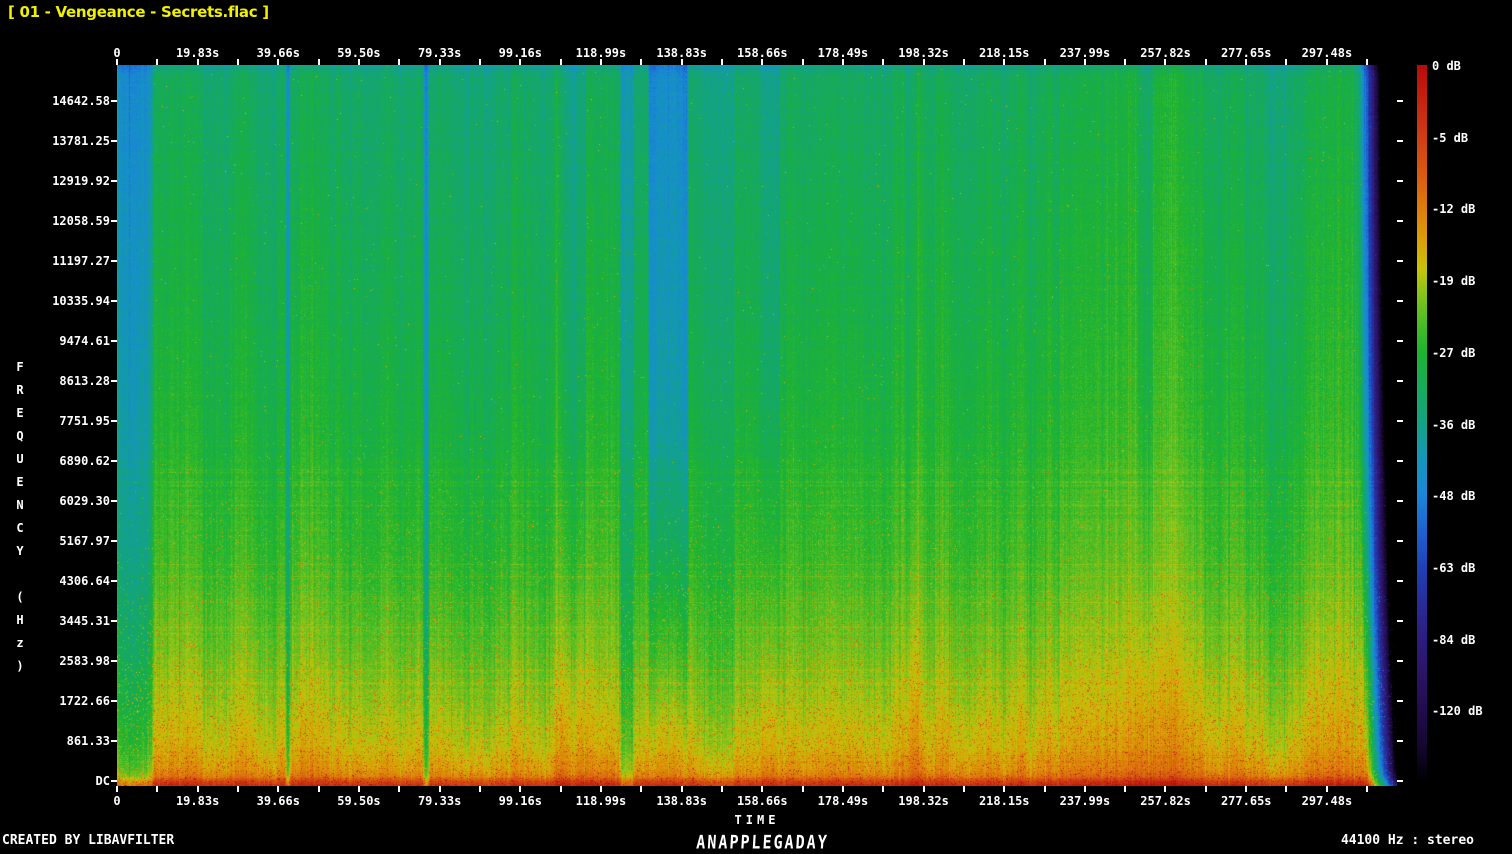 This screenshot has height=854, width=1512. What do you see at coordinates (601, 801) in the screenshot?
I see `time-label-bottom: 118.99s` at bounding box center [601, 801].